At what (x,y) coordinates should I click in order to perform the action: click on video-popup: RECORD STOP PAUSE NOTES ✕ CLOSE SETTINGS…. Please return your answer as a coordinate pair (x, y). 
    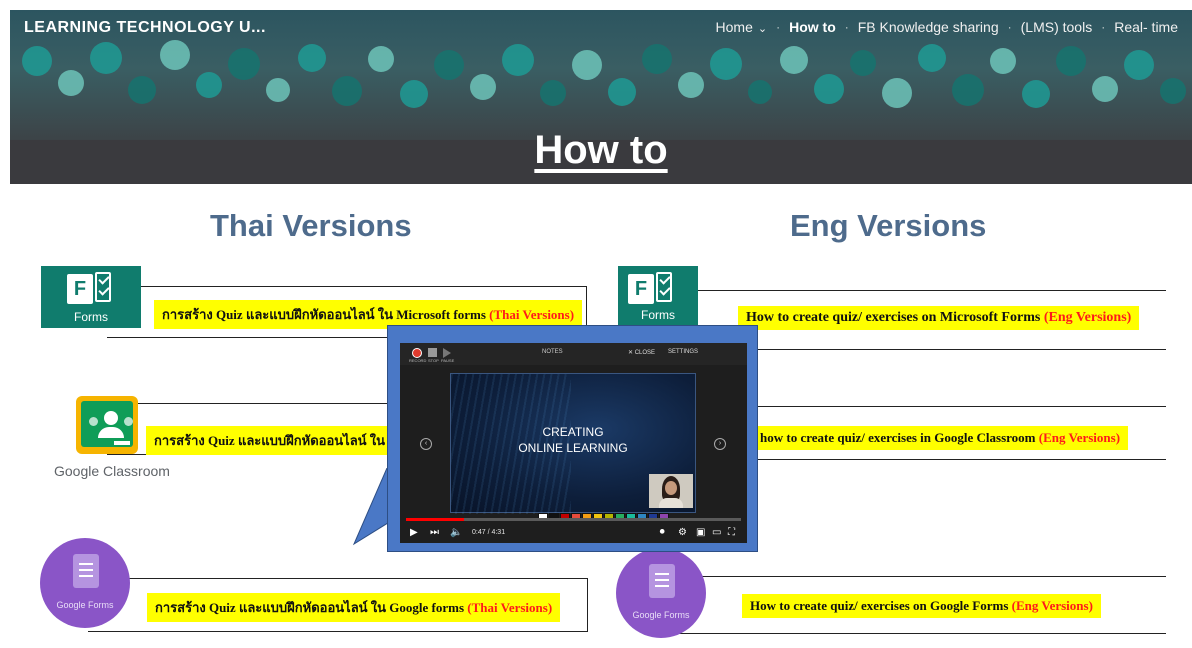
    Looking at the image, I should click on (572, 438).